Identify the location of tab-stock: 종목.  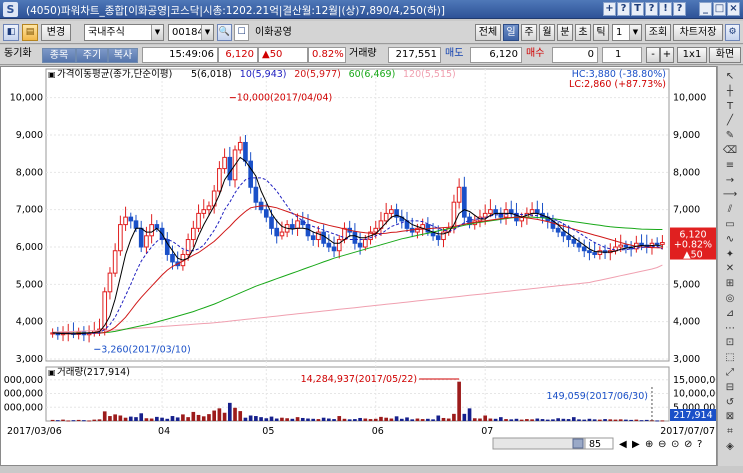
(59, 55).